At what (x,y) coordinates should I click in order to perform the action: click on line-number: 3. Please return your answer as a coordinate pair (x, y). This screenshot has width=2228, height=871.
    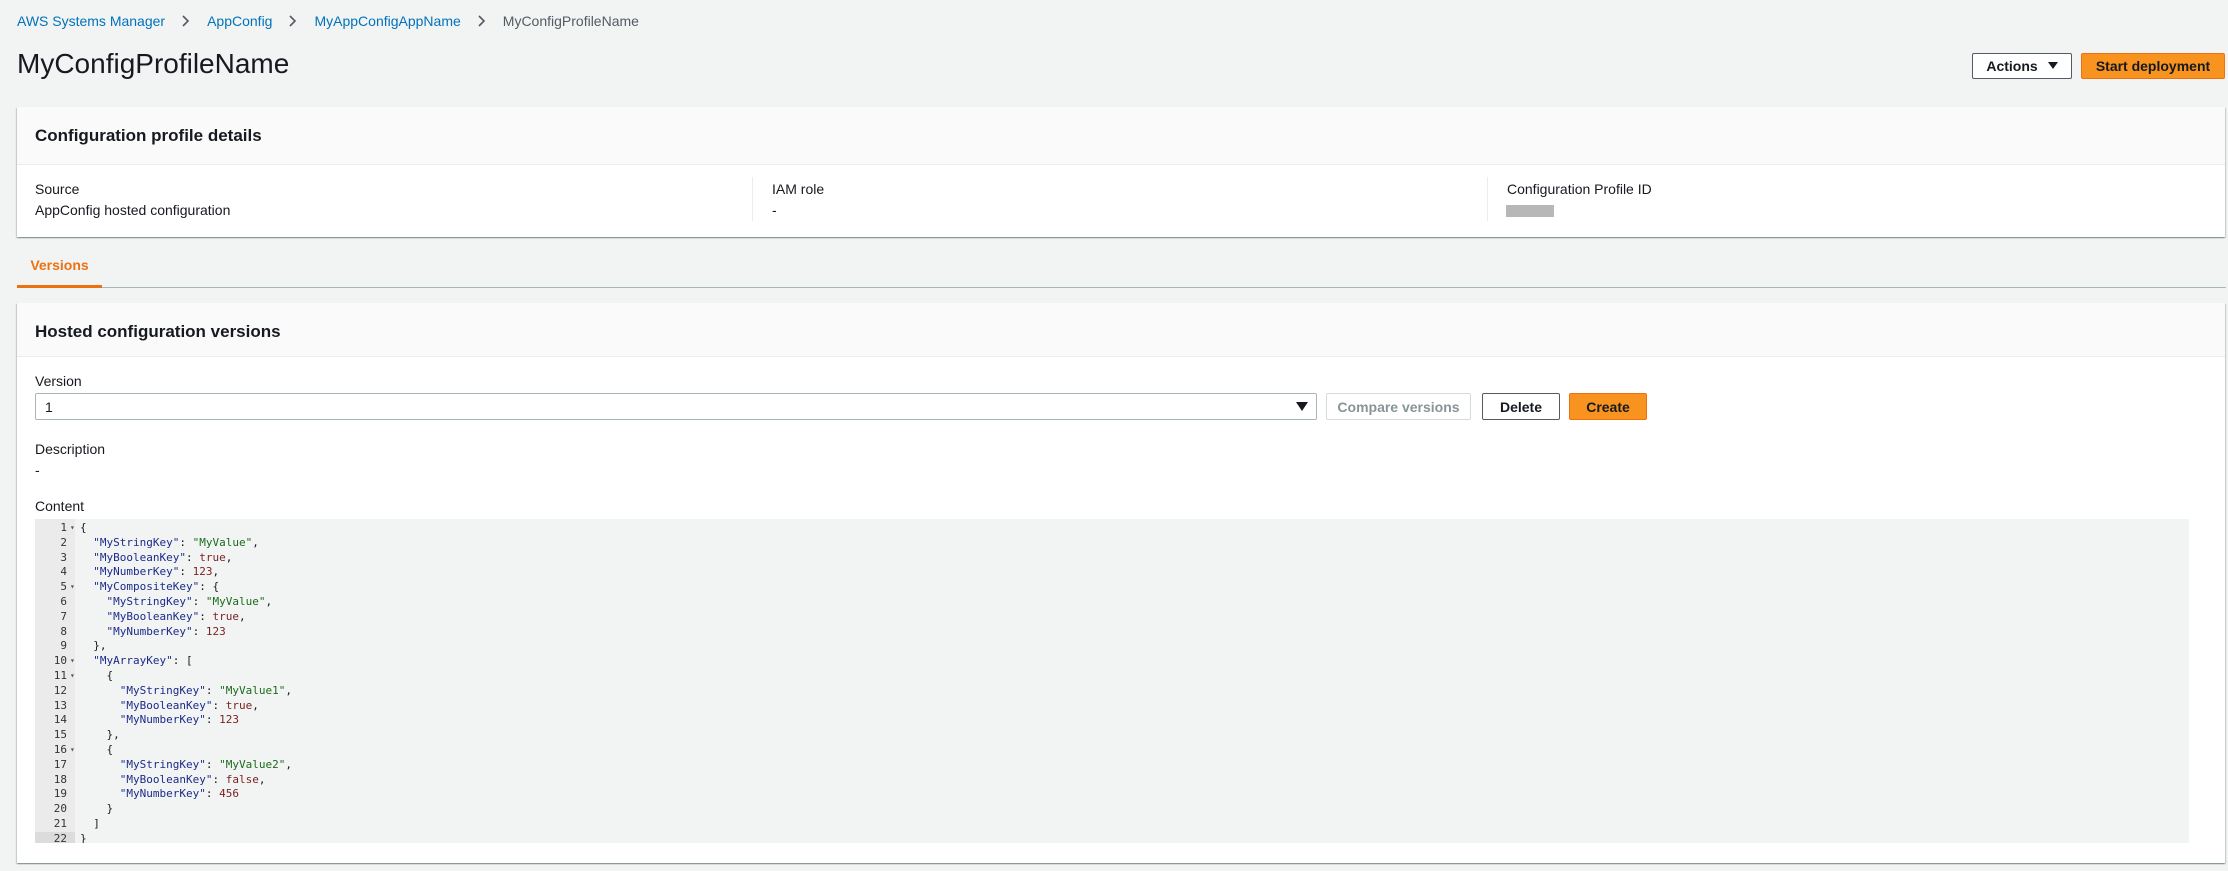
    Looking at the image, I should click on (63, 557).